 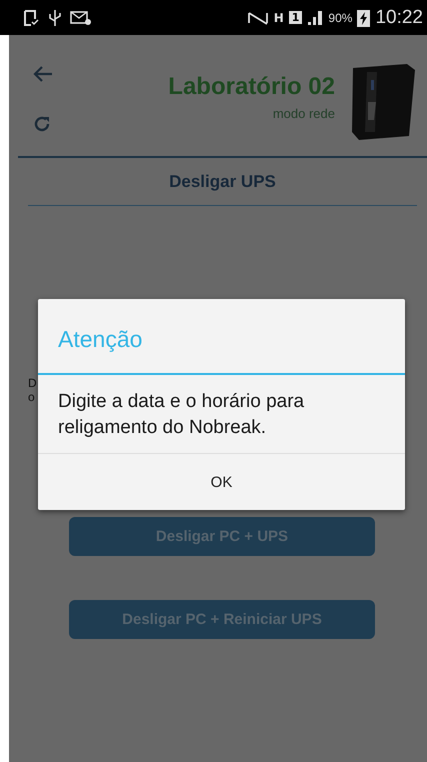 What do you see at coordinates (32, 390) in the screenshot?
I see `description-text: D o` at bounding box center [32, 390].